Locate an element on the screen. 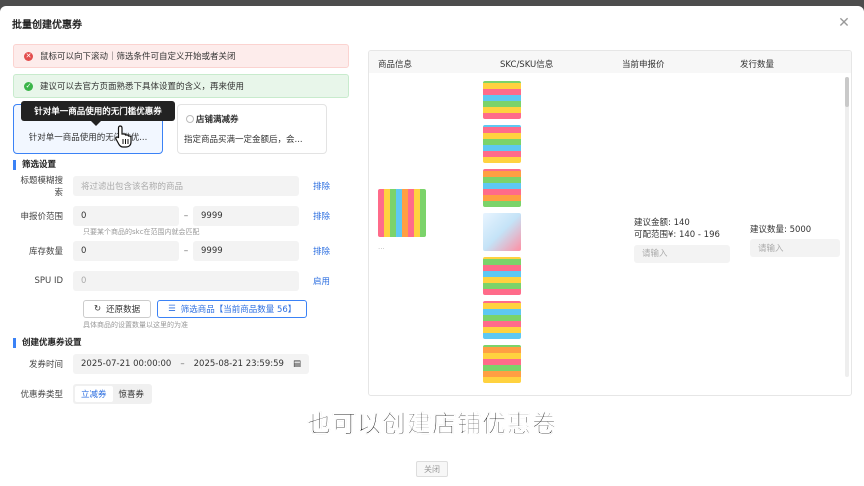  refresh-icon: ↻ is located at coordinates (98, 309).